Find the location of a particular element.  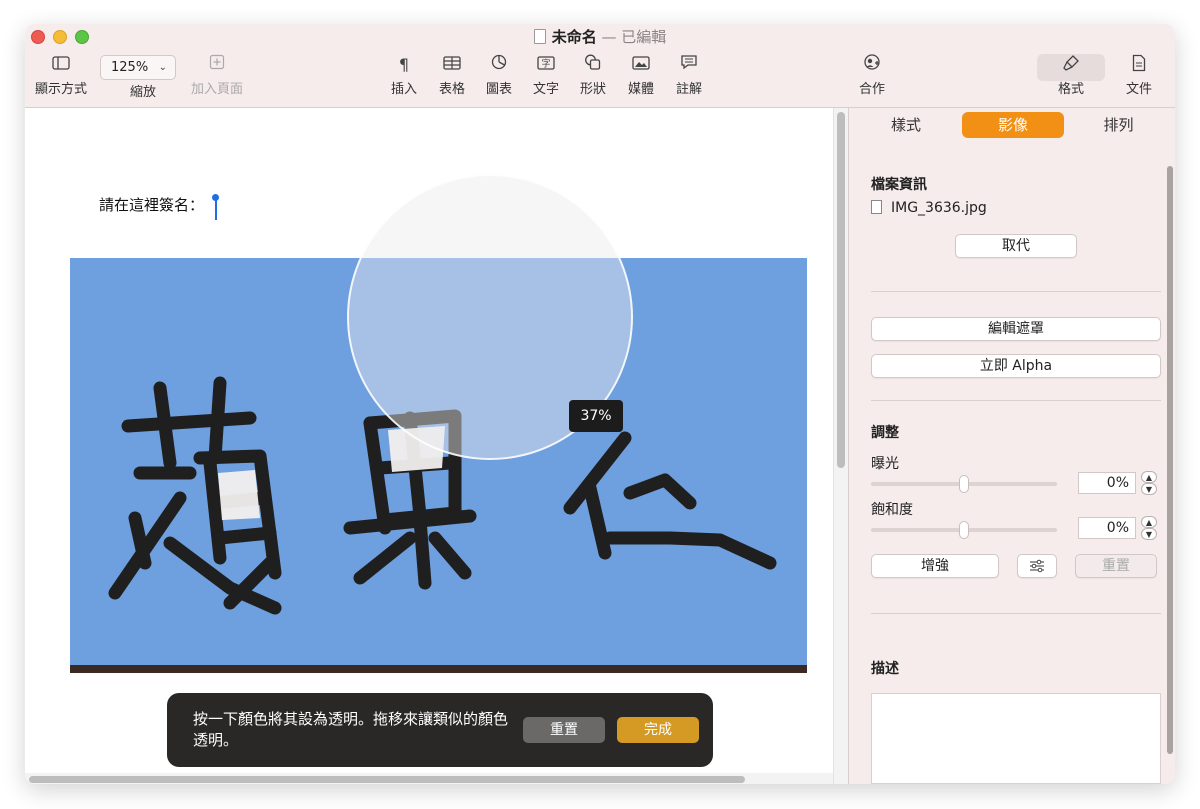

file-info-title: 檔案資訊 is located at coordinates (899, 185).